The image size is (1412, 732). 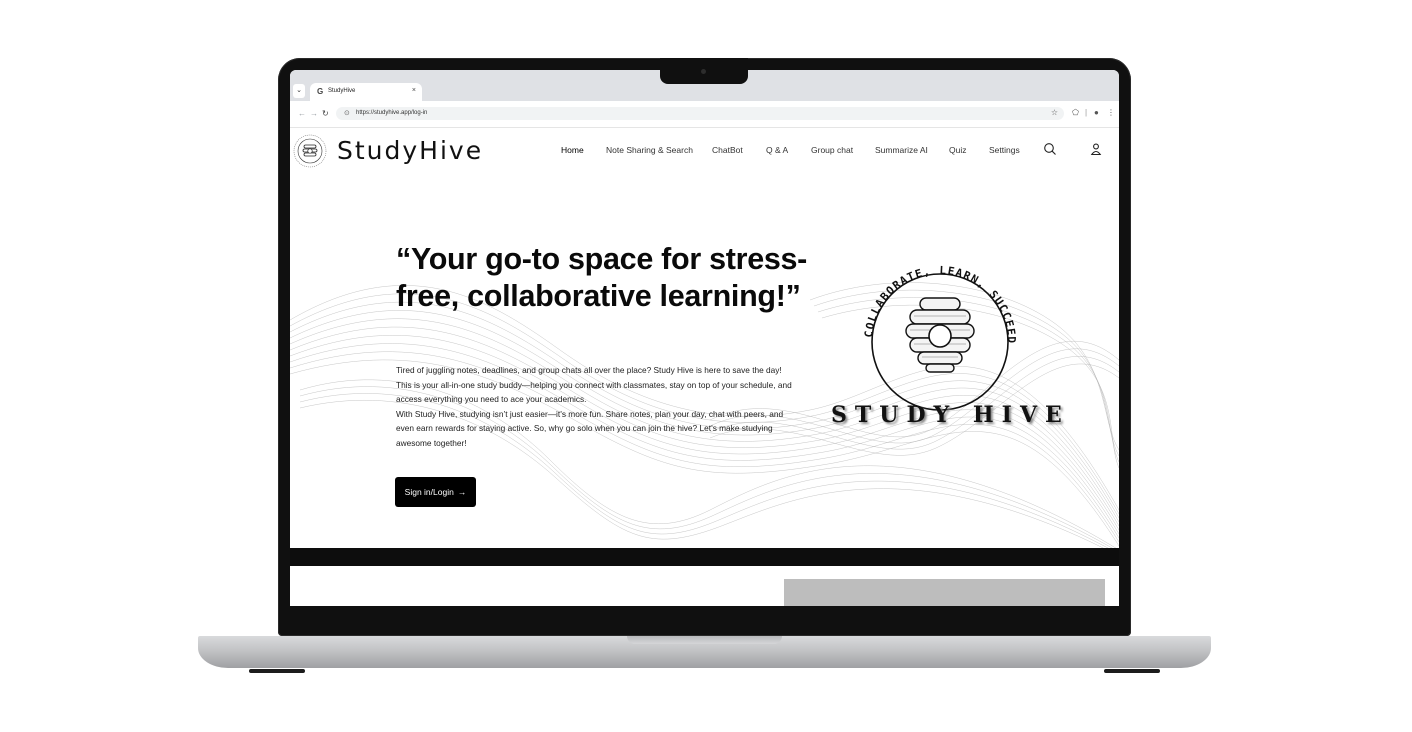 What do you see at coordinates (302, 113) in the screenshot?
I see `back-arrow-icon: ←` at bounding box center [302, 113].